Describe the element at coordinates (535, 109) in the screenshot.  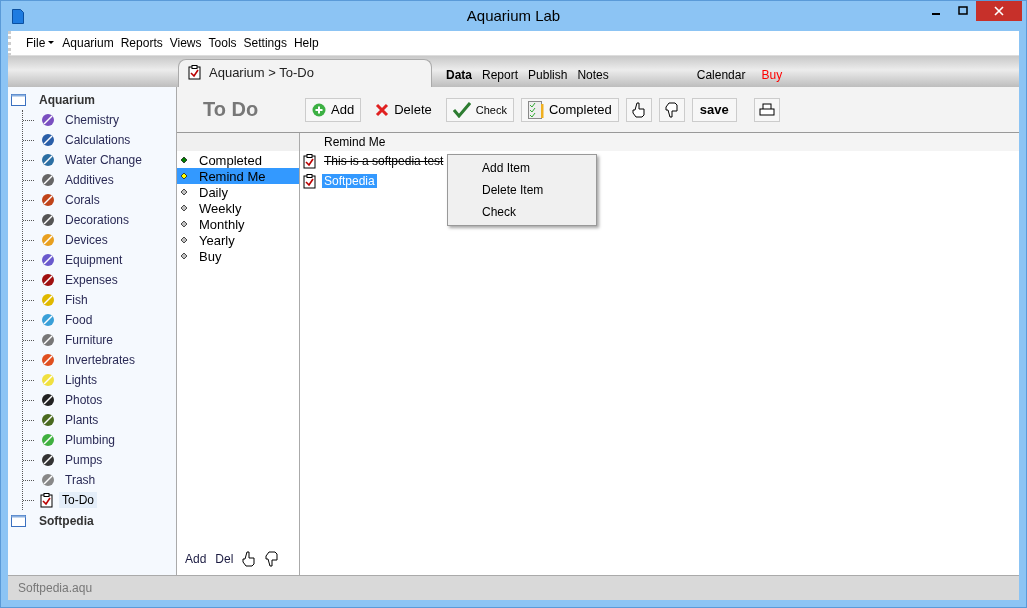
I see `checklist-icon` at that location.